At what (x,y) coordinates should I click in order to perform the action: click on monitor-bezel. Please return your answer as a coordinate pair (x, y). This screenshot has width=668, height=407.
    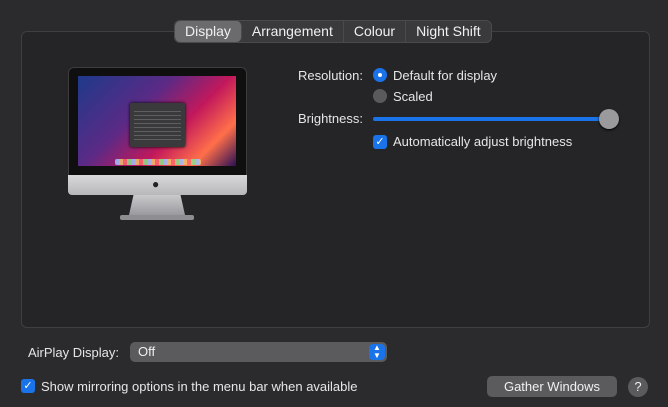
    Looking at the image, I should click on (157, 121).